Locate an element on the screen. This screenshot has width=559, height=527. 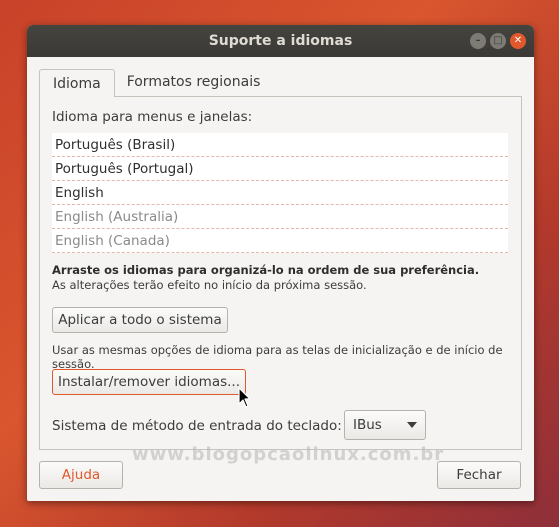
title-bar: Suporte a idiomas – □ ✕ is located at coordinates (280, 41).